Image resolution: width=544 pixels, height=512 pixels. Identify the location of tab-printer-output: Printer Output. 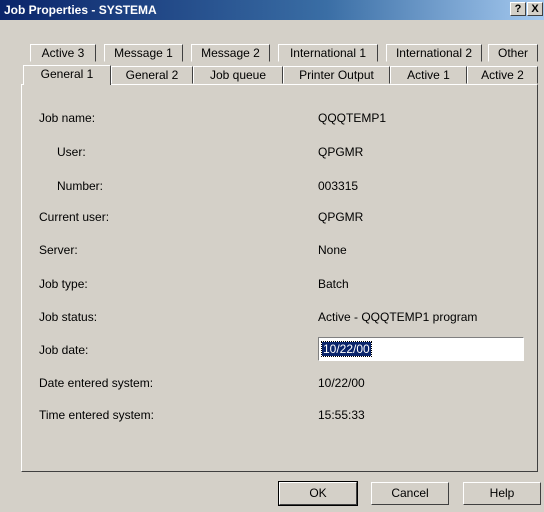
(336, 75).